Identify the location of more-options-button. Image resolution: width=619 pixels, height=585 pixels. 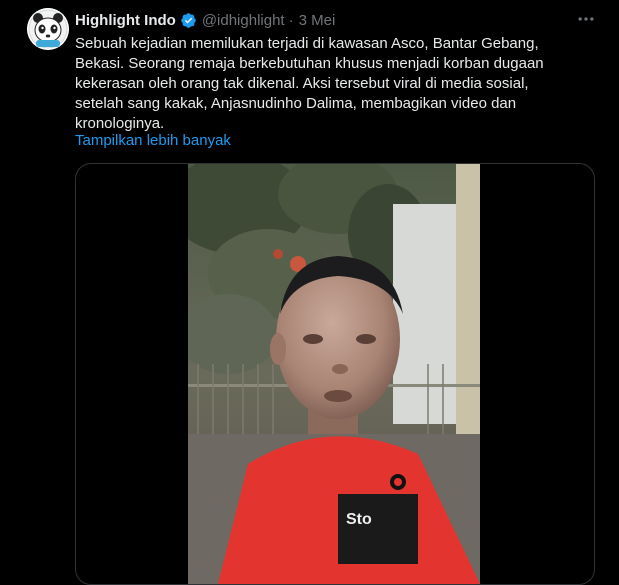
(586, 19).